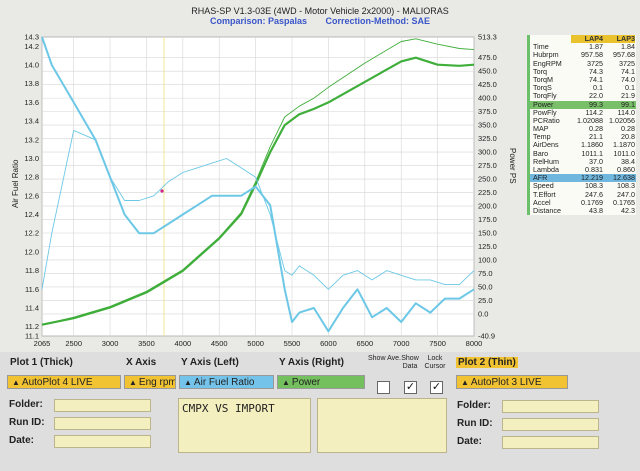 The width and height of the screenshot is (640, 471). What do you see at coordinates (31, 102) in the screenshot?
I see `y-tick-label: 13.6` at bounding box center [31, 102].